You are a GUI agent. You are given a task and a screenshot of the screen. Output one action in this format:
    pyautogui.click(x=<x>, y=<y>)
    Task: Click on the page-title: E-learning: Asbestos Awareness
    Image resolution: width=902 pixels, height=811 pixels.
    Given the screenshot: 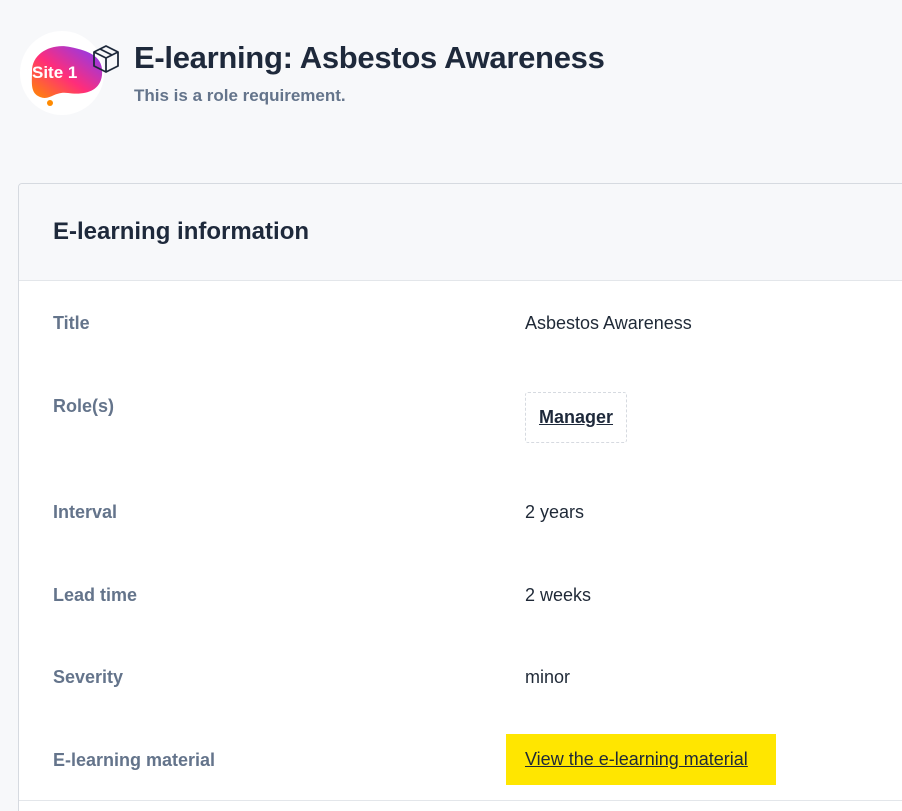 What is the action you would take?
    pyautogui.click(x=369, y=57)
    